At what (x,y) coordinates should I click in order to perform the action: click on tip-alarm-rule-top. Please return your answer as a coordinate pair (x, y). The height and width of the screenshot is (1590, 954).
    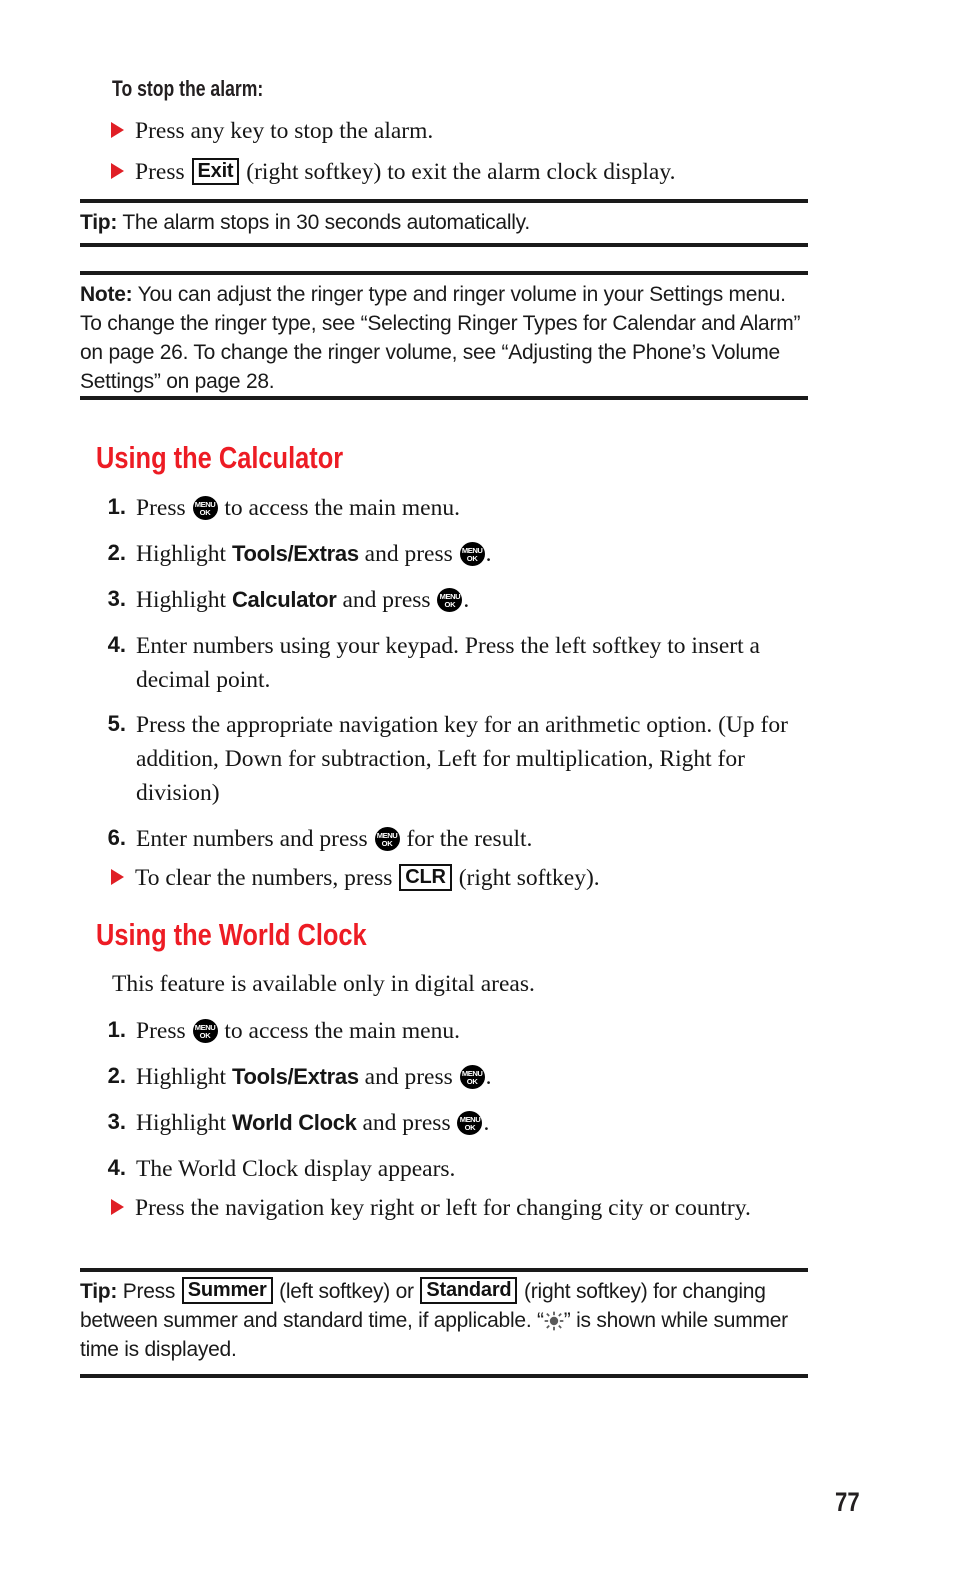
    Looking at the image, I should click on (444, 201).